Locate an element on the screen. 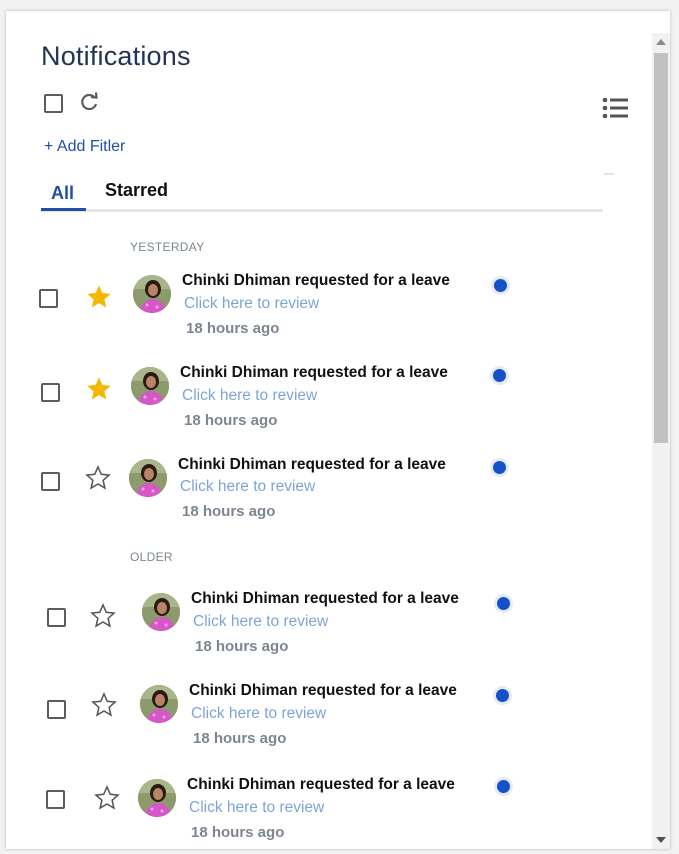 The width and height of the screenshot is (679, 854). tab-all-underline is located at coordinates (63, 209).